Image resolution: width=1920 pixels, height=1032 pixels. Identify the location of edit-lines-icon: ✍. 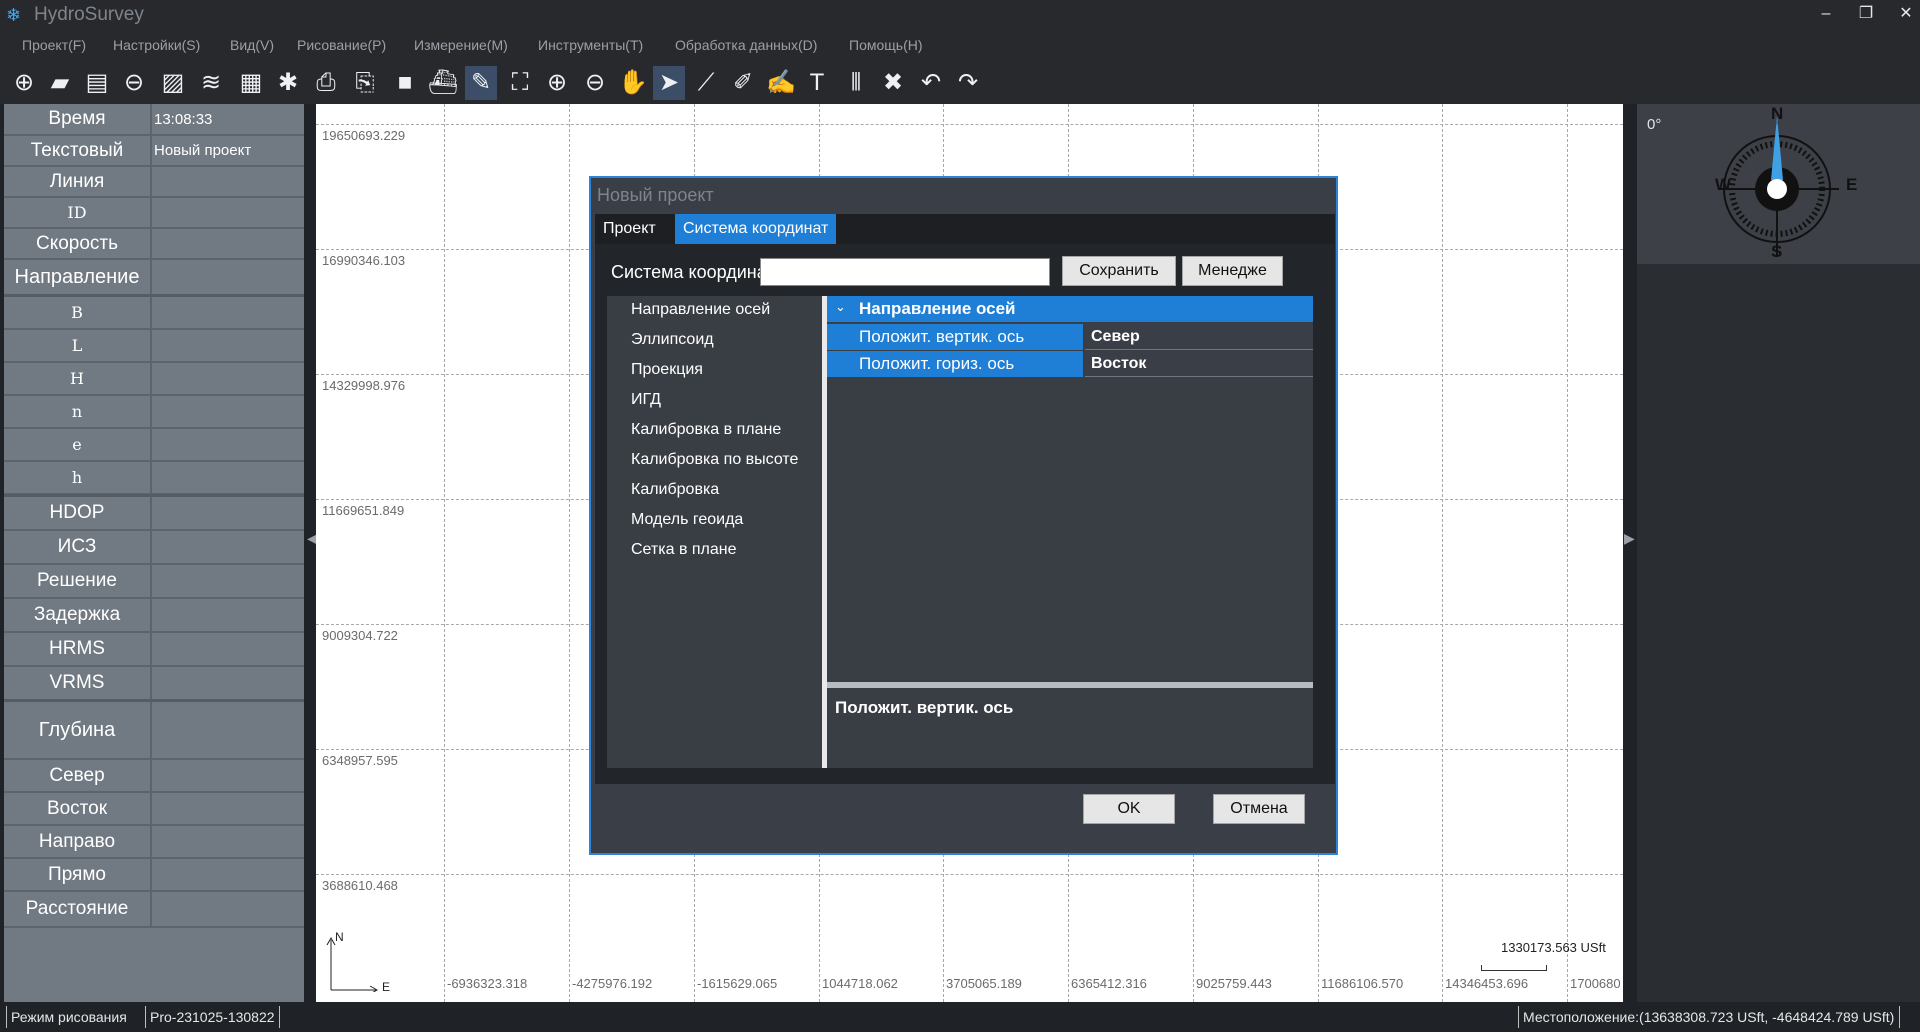
(781, 83).